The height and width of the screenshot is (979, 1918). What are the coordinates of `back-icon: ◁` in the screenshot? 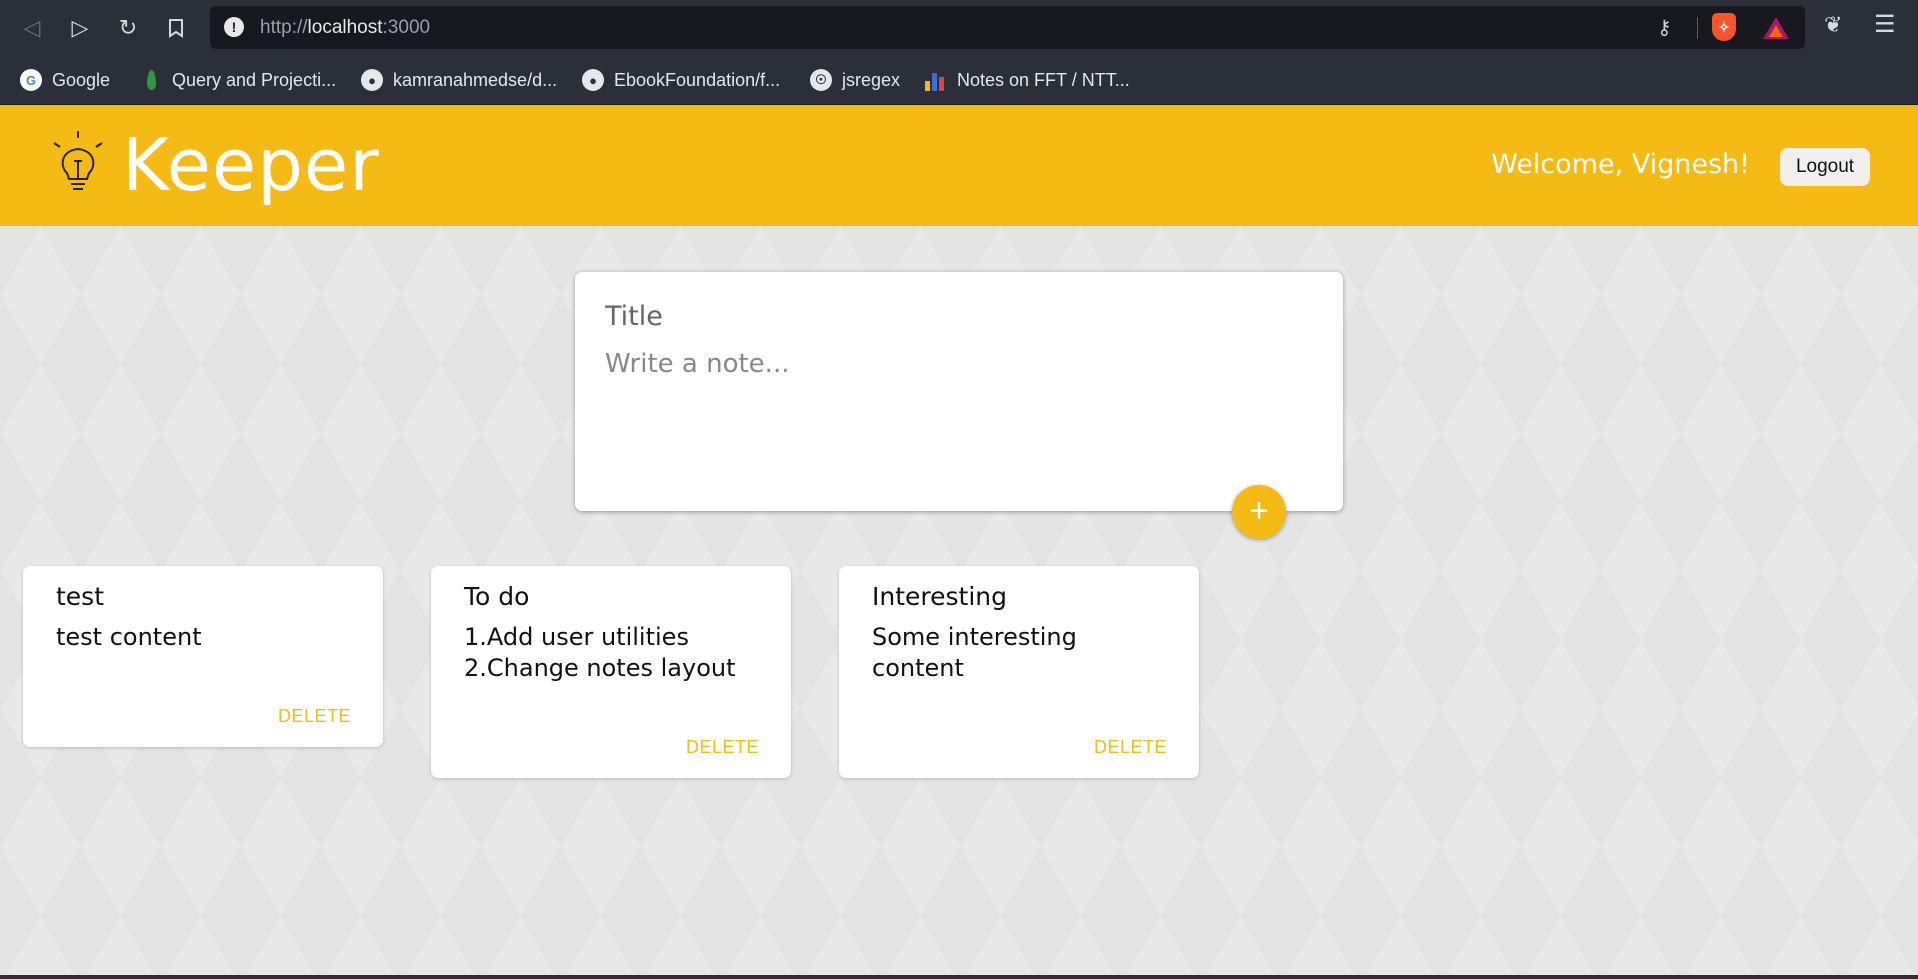 It's located at (32, 28).